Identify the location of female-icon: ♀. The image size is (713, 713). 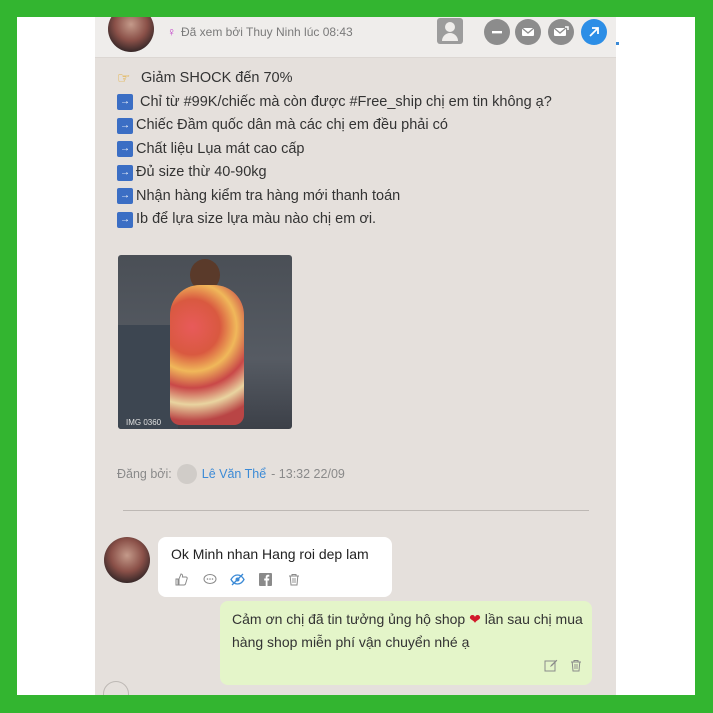
(171, 32).